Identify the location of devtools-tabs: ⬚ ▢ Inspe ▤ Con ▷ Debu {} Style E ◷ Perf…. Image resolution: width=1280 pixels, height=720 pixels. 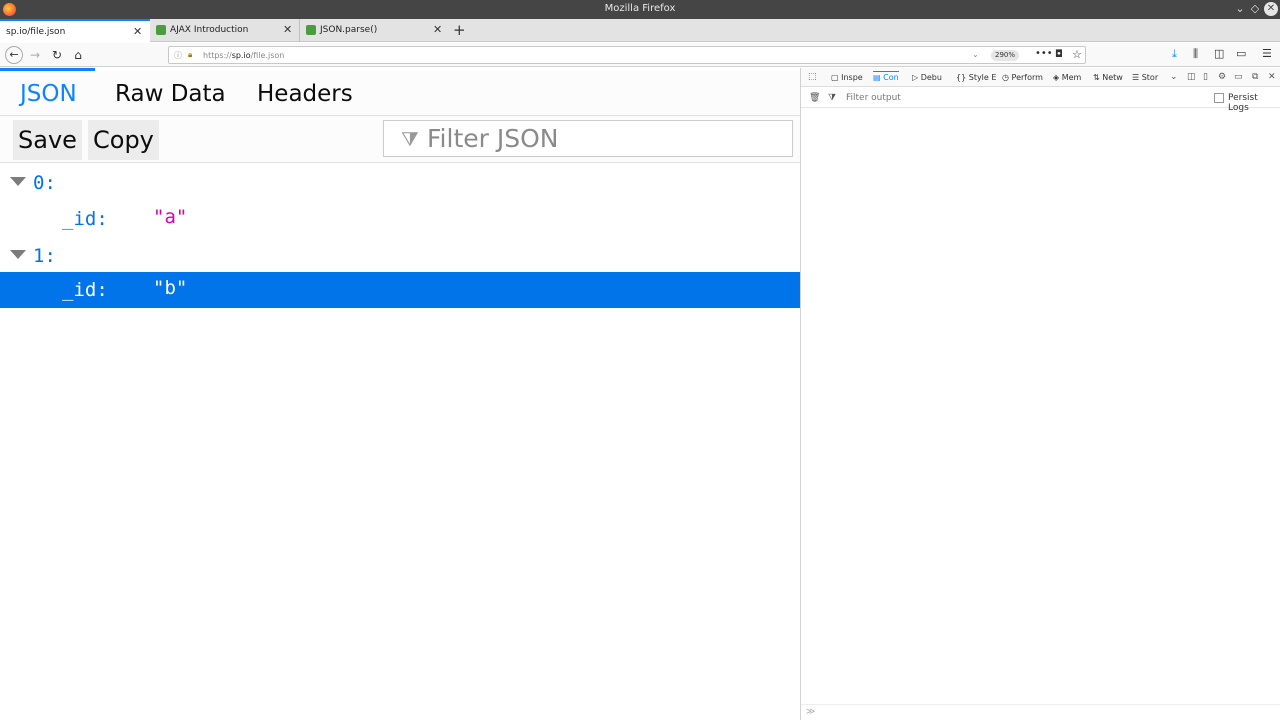
(1040, 77).